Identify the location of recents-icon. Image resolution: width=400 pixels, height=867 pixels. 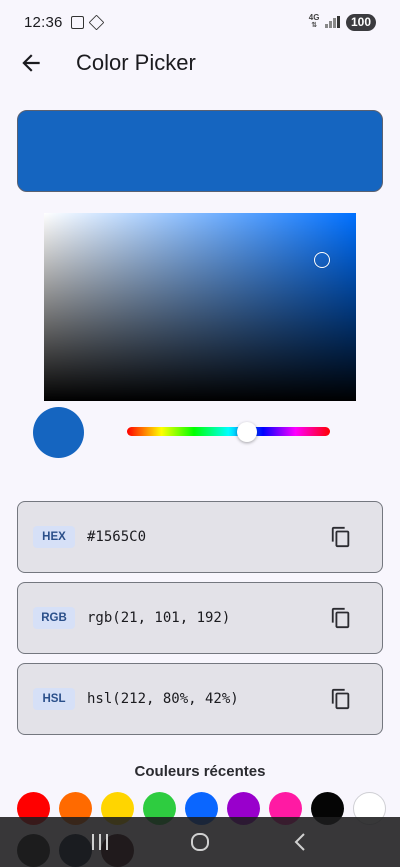
(100, 842).